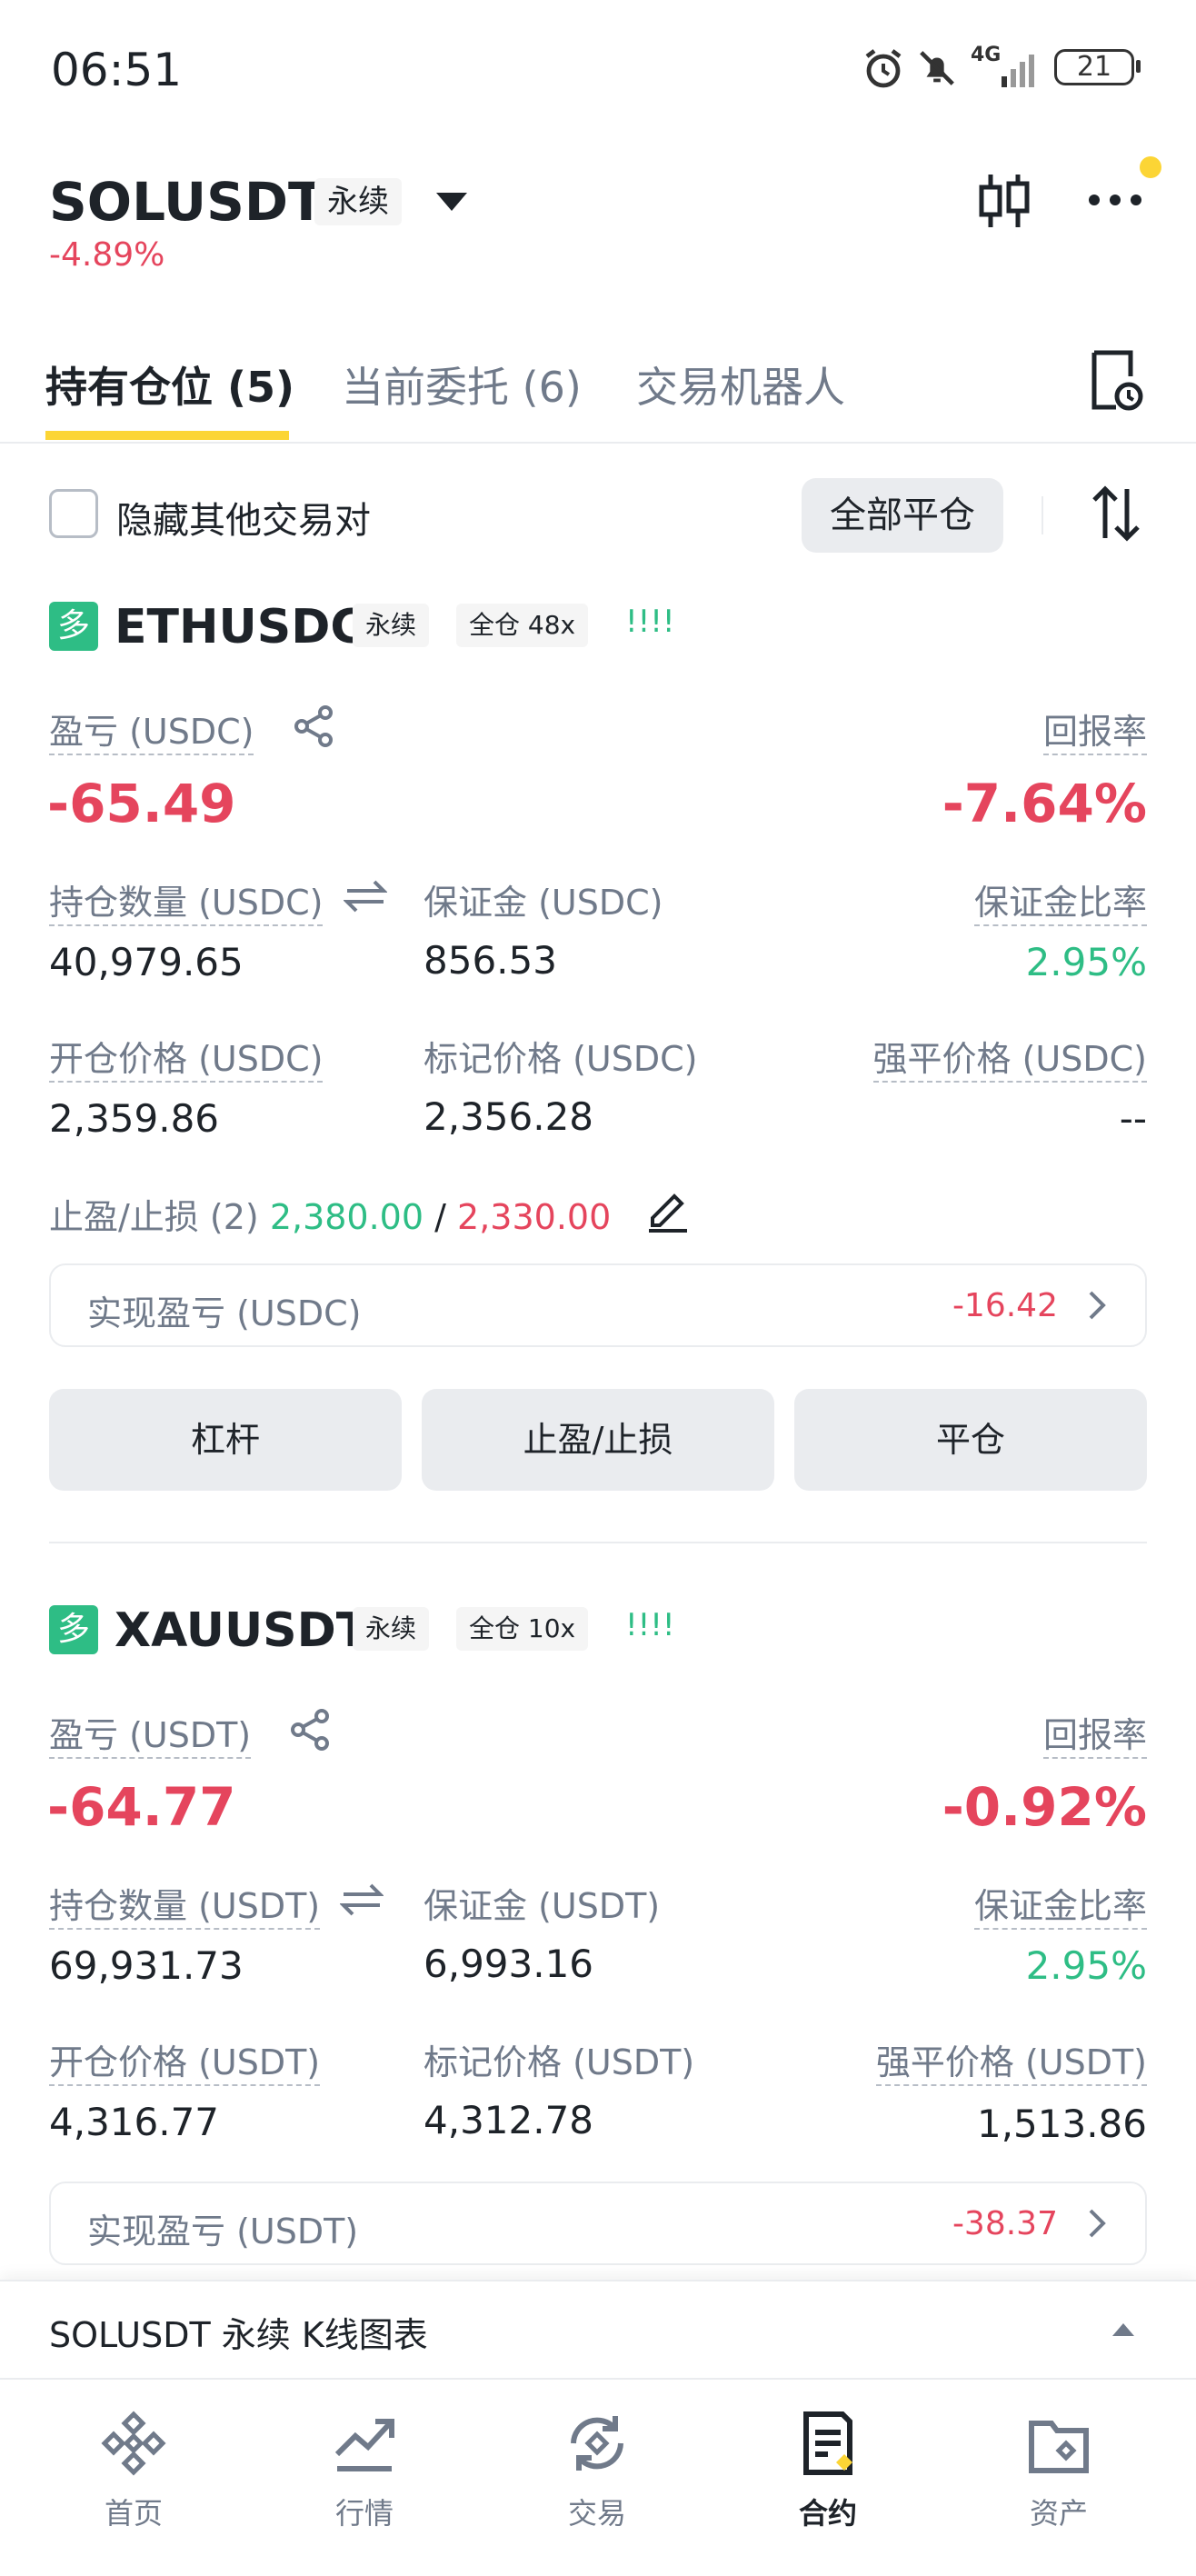  Describe the element at coordinates (1150, 167) in the screenshot. I see `notification-dot` at that location.